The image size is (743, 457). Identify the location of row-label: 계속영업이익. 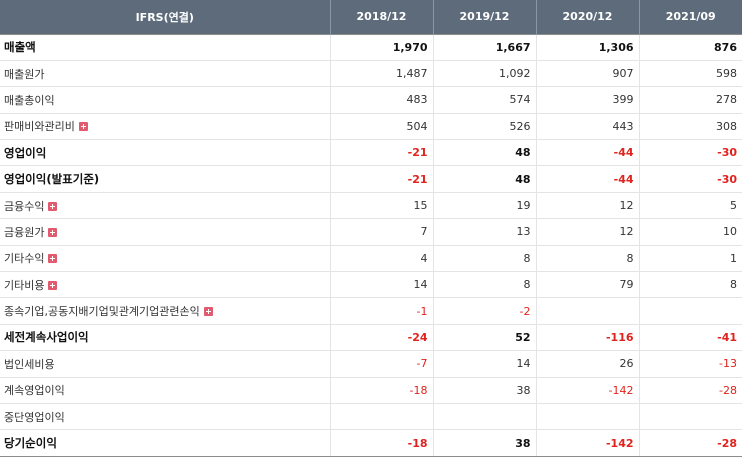
(34, 391).